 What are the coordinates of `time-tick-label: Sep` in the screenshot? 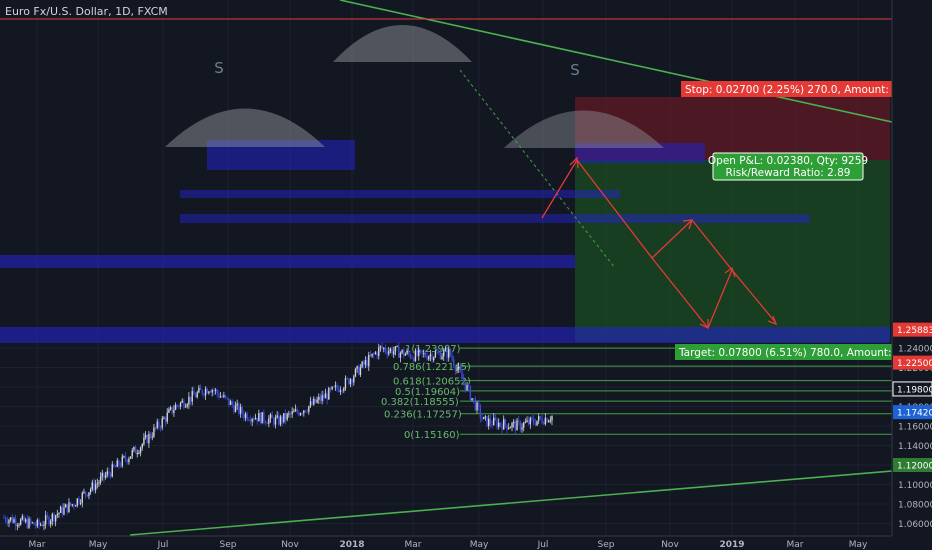 It's located at (228, 545).